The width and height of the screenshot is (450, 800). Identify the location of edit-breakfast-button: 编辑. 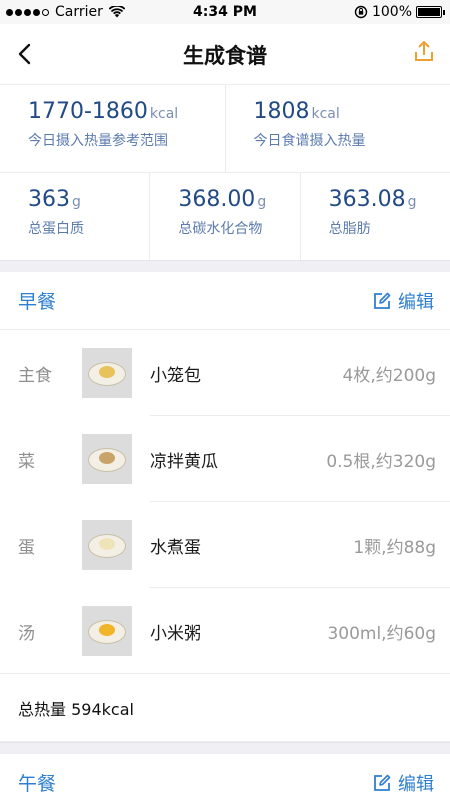
(403, 301).